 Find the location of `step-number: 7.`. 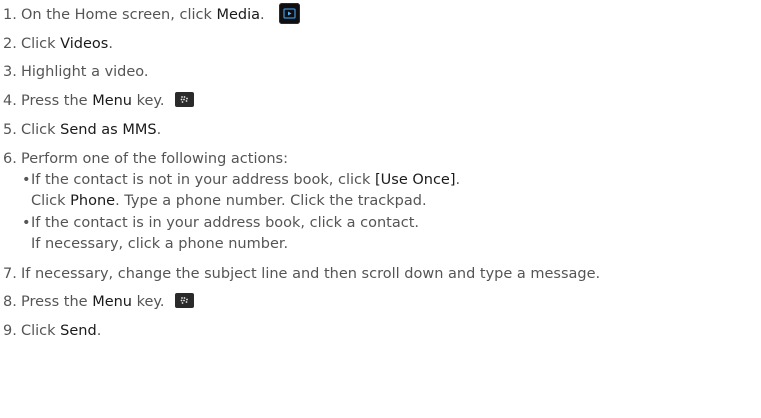

step-number: 7. is located at coordinates (10, 274).